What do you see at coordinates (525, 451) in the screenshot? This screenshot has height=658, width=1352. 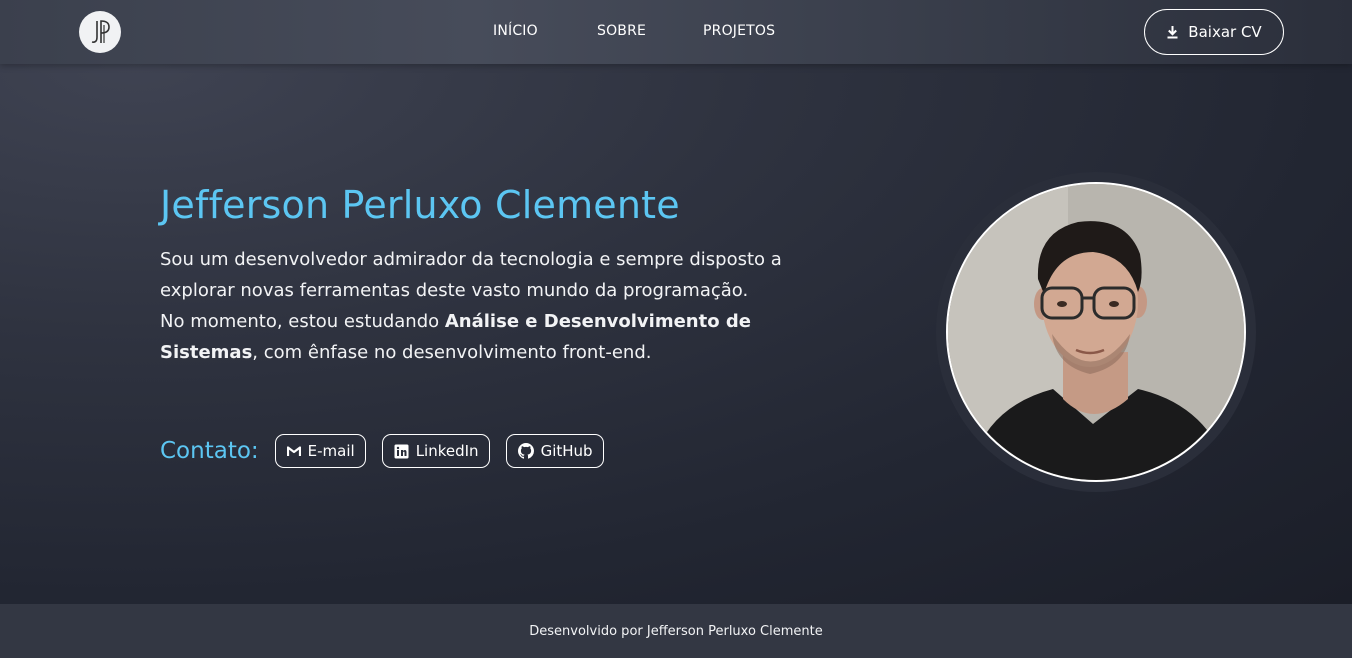 I see `github-icon` at bounding box center [525, 451].